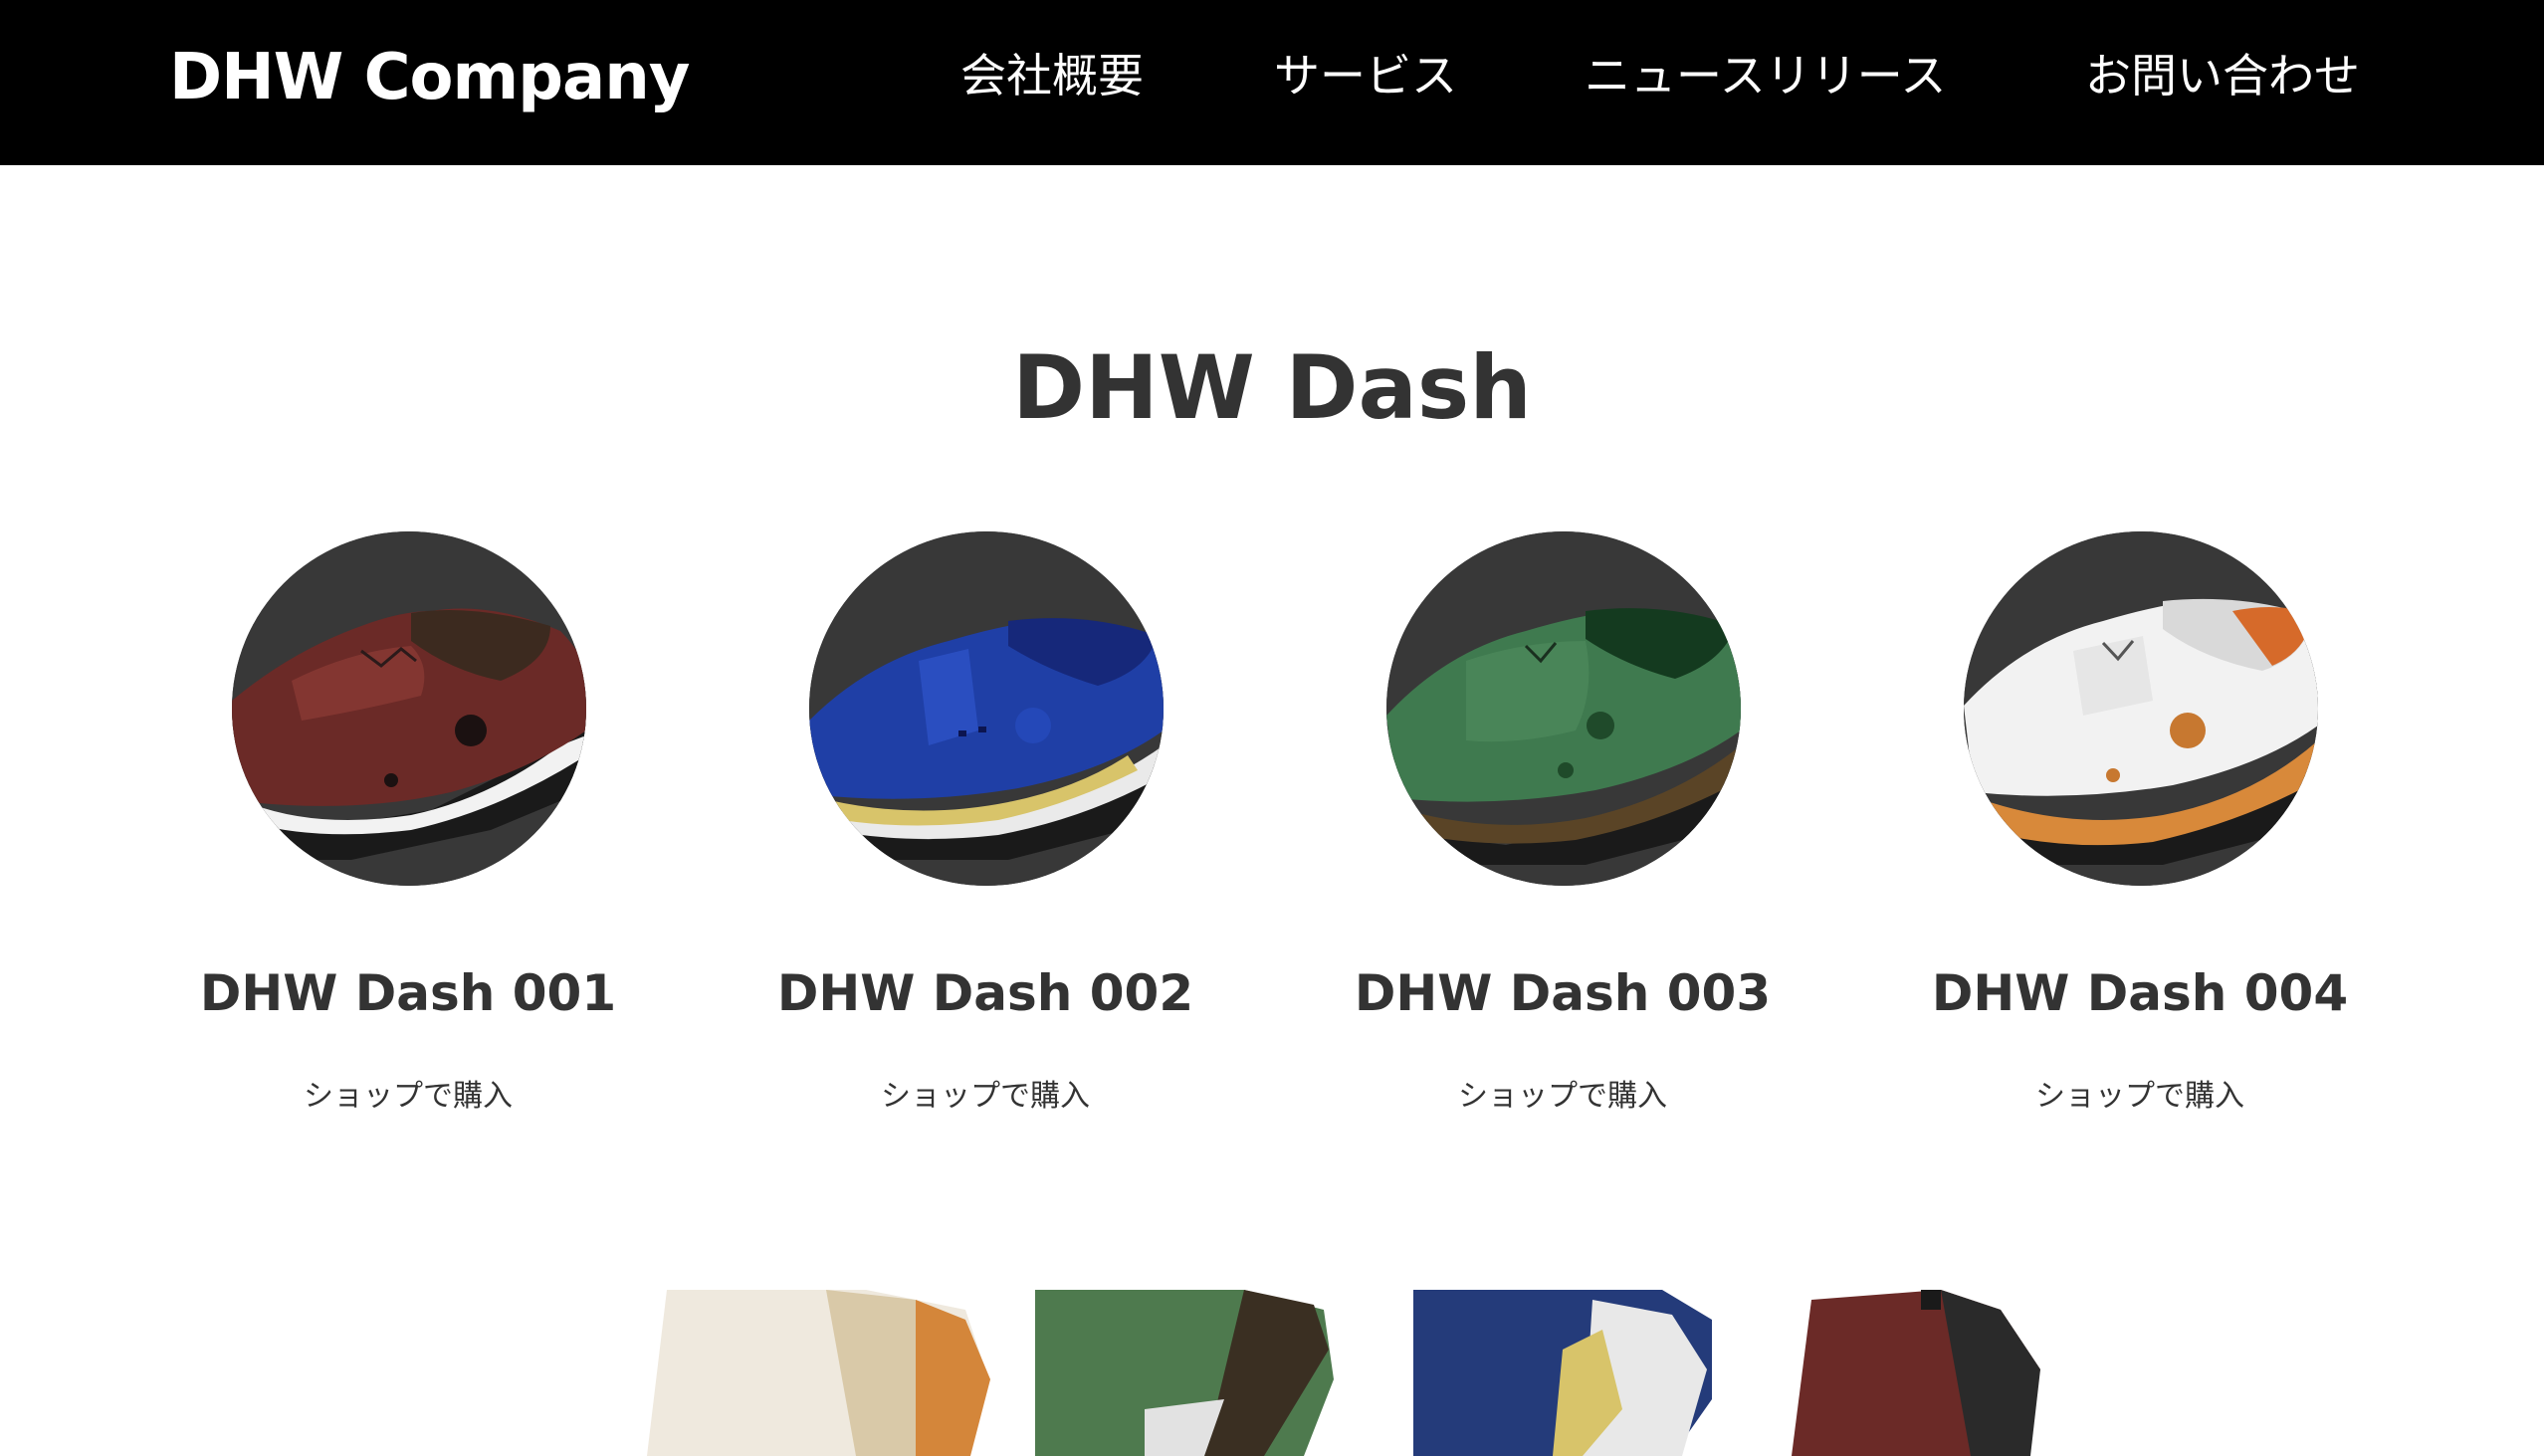  Describe the element at coordinates (986, 1097) in the screenshot. I see `shop-link-002: ショップで購入` at that location.